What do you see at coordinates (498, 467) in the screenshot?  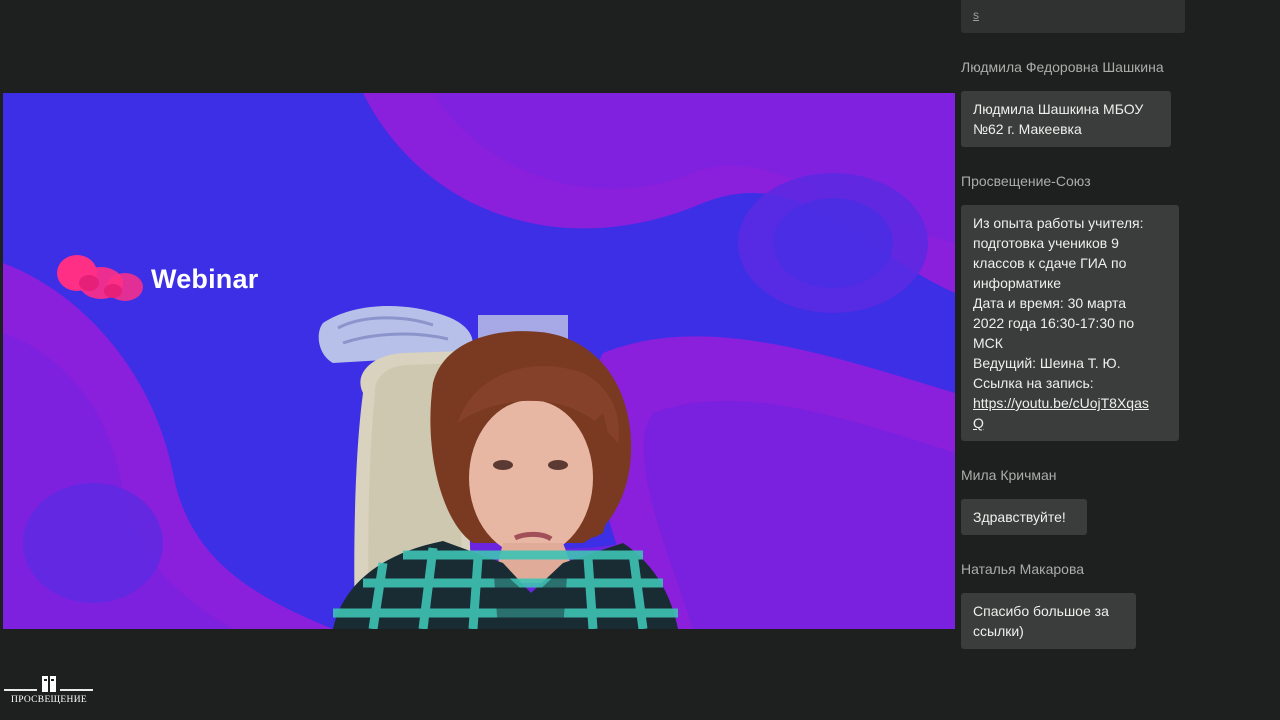 I see `presenter-image` at bounding box center [498, 467].